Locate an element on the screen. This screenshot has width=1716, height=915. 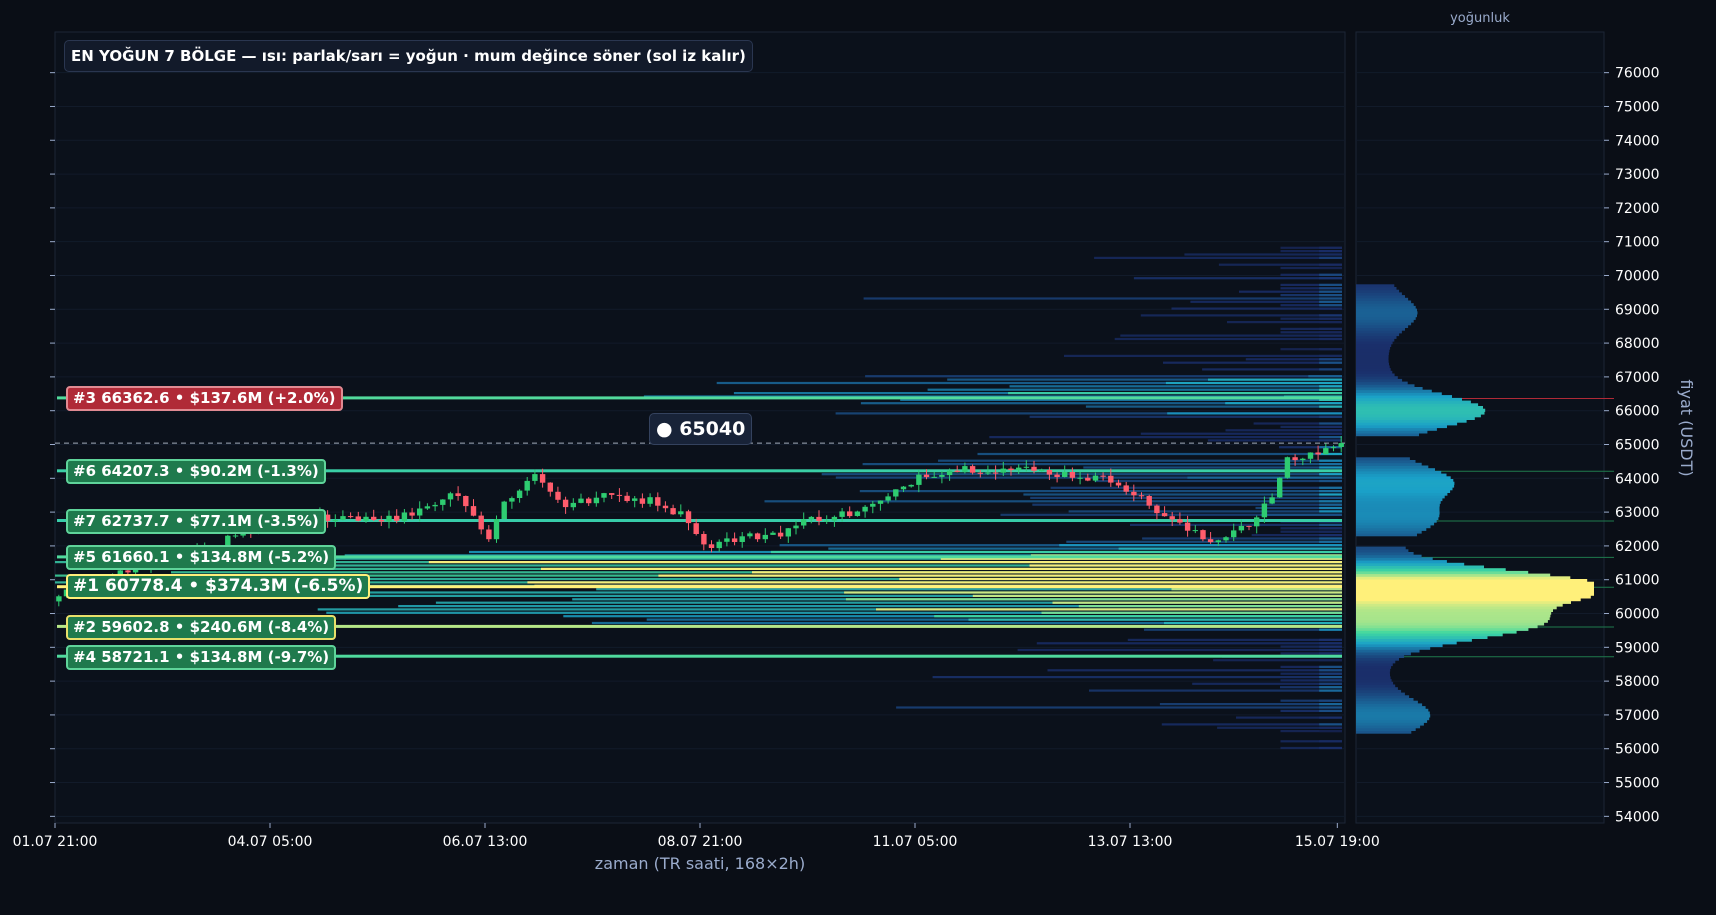
y-tick-label: 72000 is located at coordinates (1637, 209).